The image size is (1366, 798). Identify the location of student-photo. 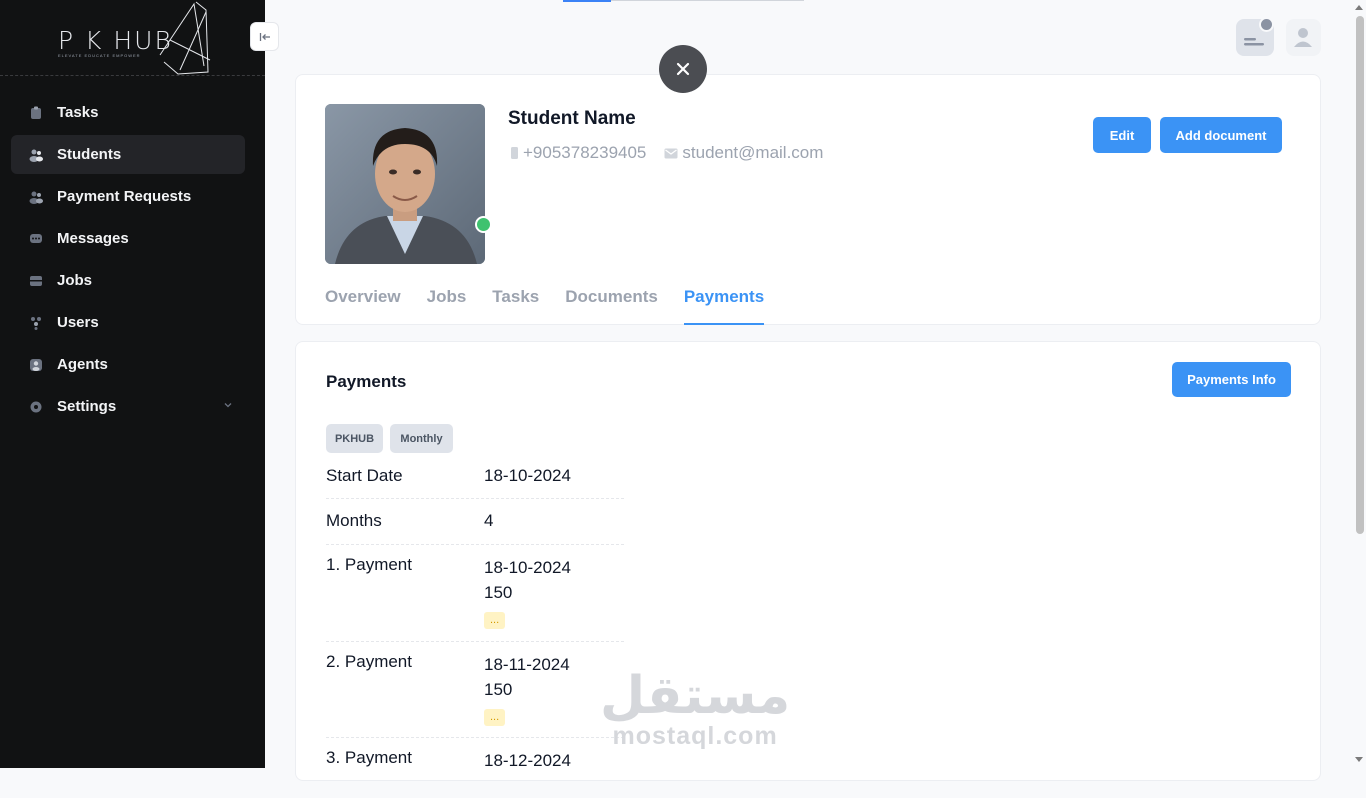
(405, 184).